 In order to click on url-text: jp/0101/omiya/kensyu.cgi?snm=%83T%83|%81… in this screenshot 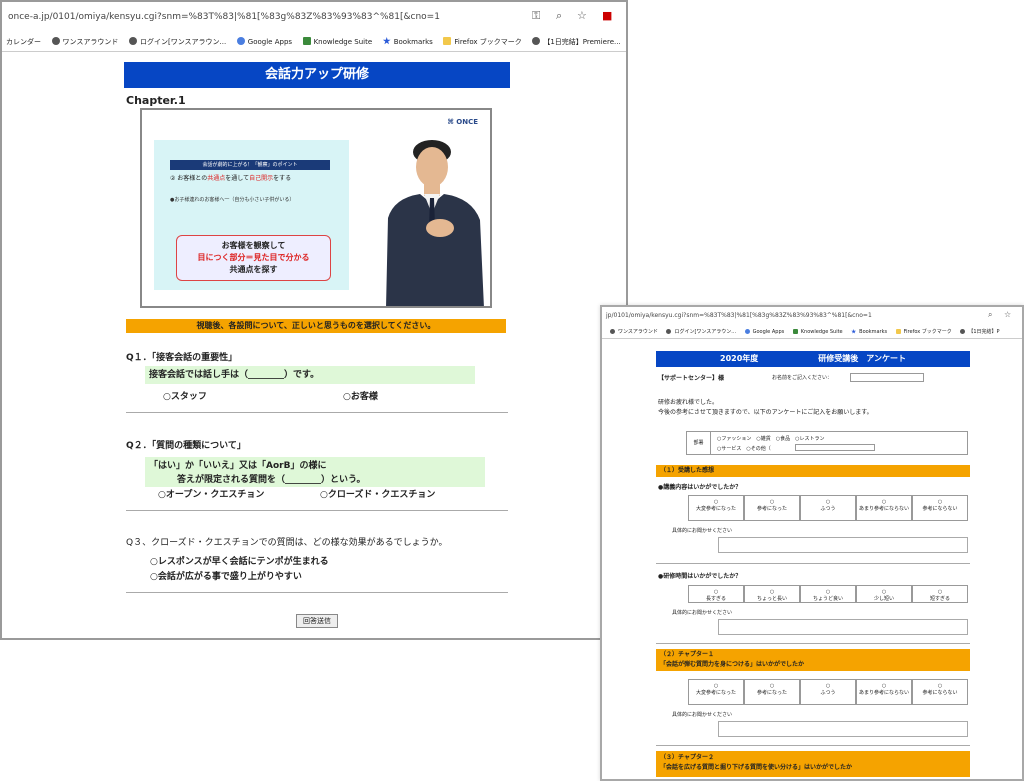, I will do `click(739, 315)`.